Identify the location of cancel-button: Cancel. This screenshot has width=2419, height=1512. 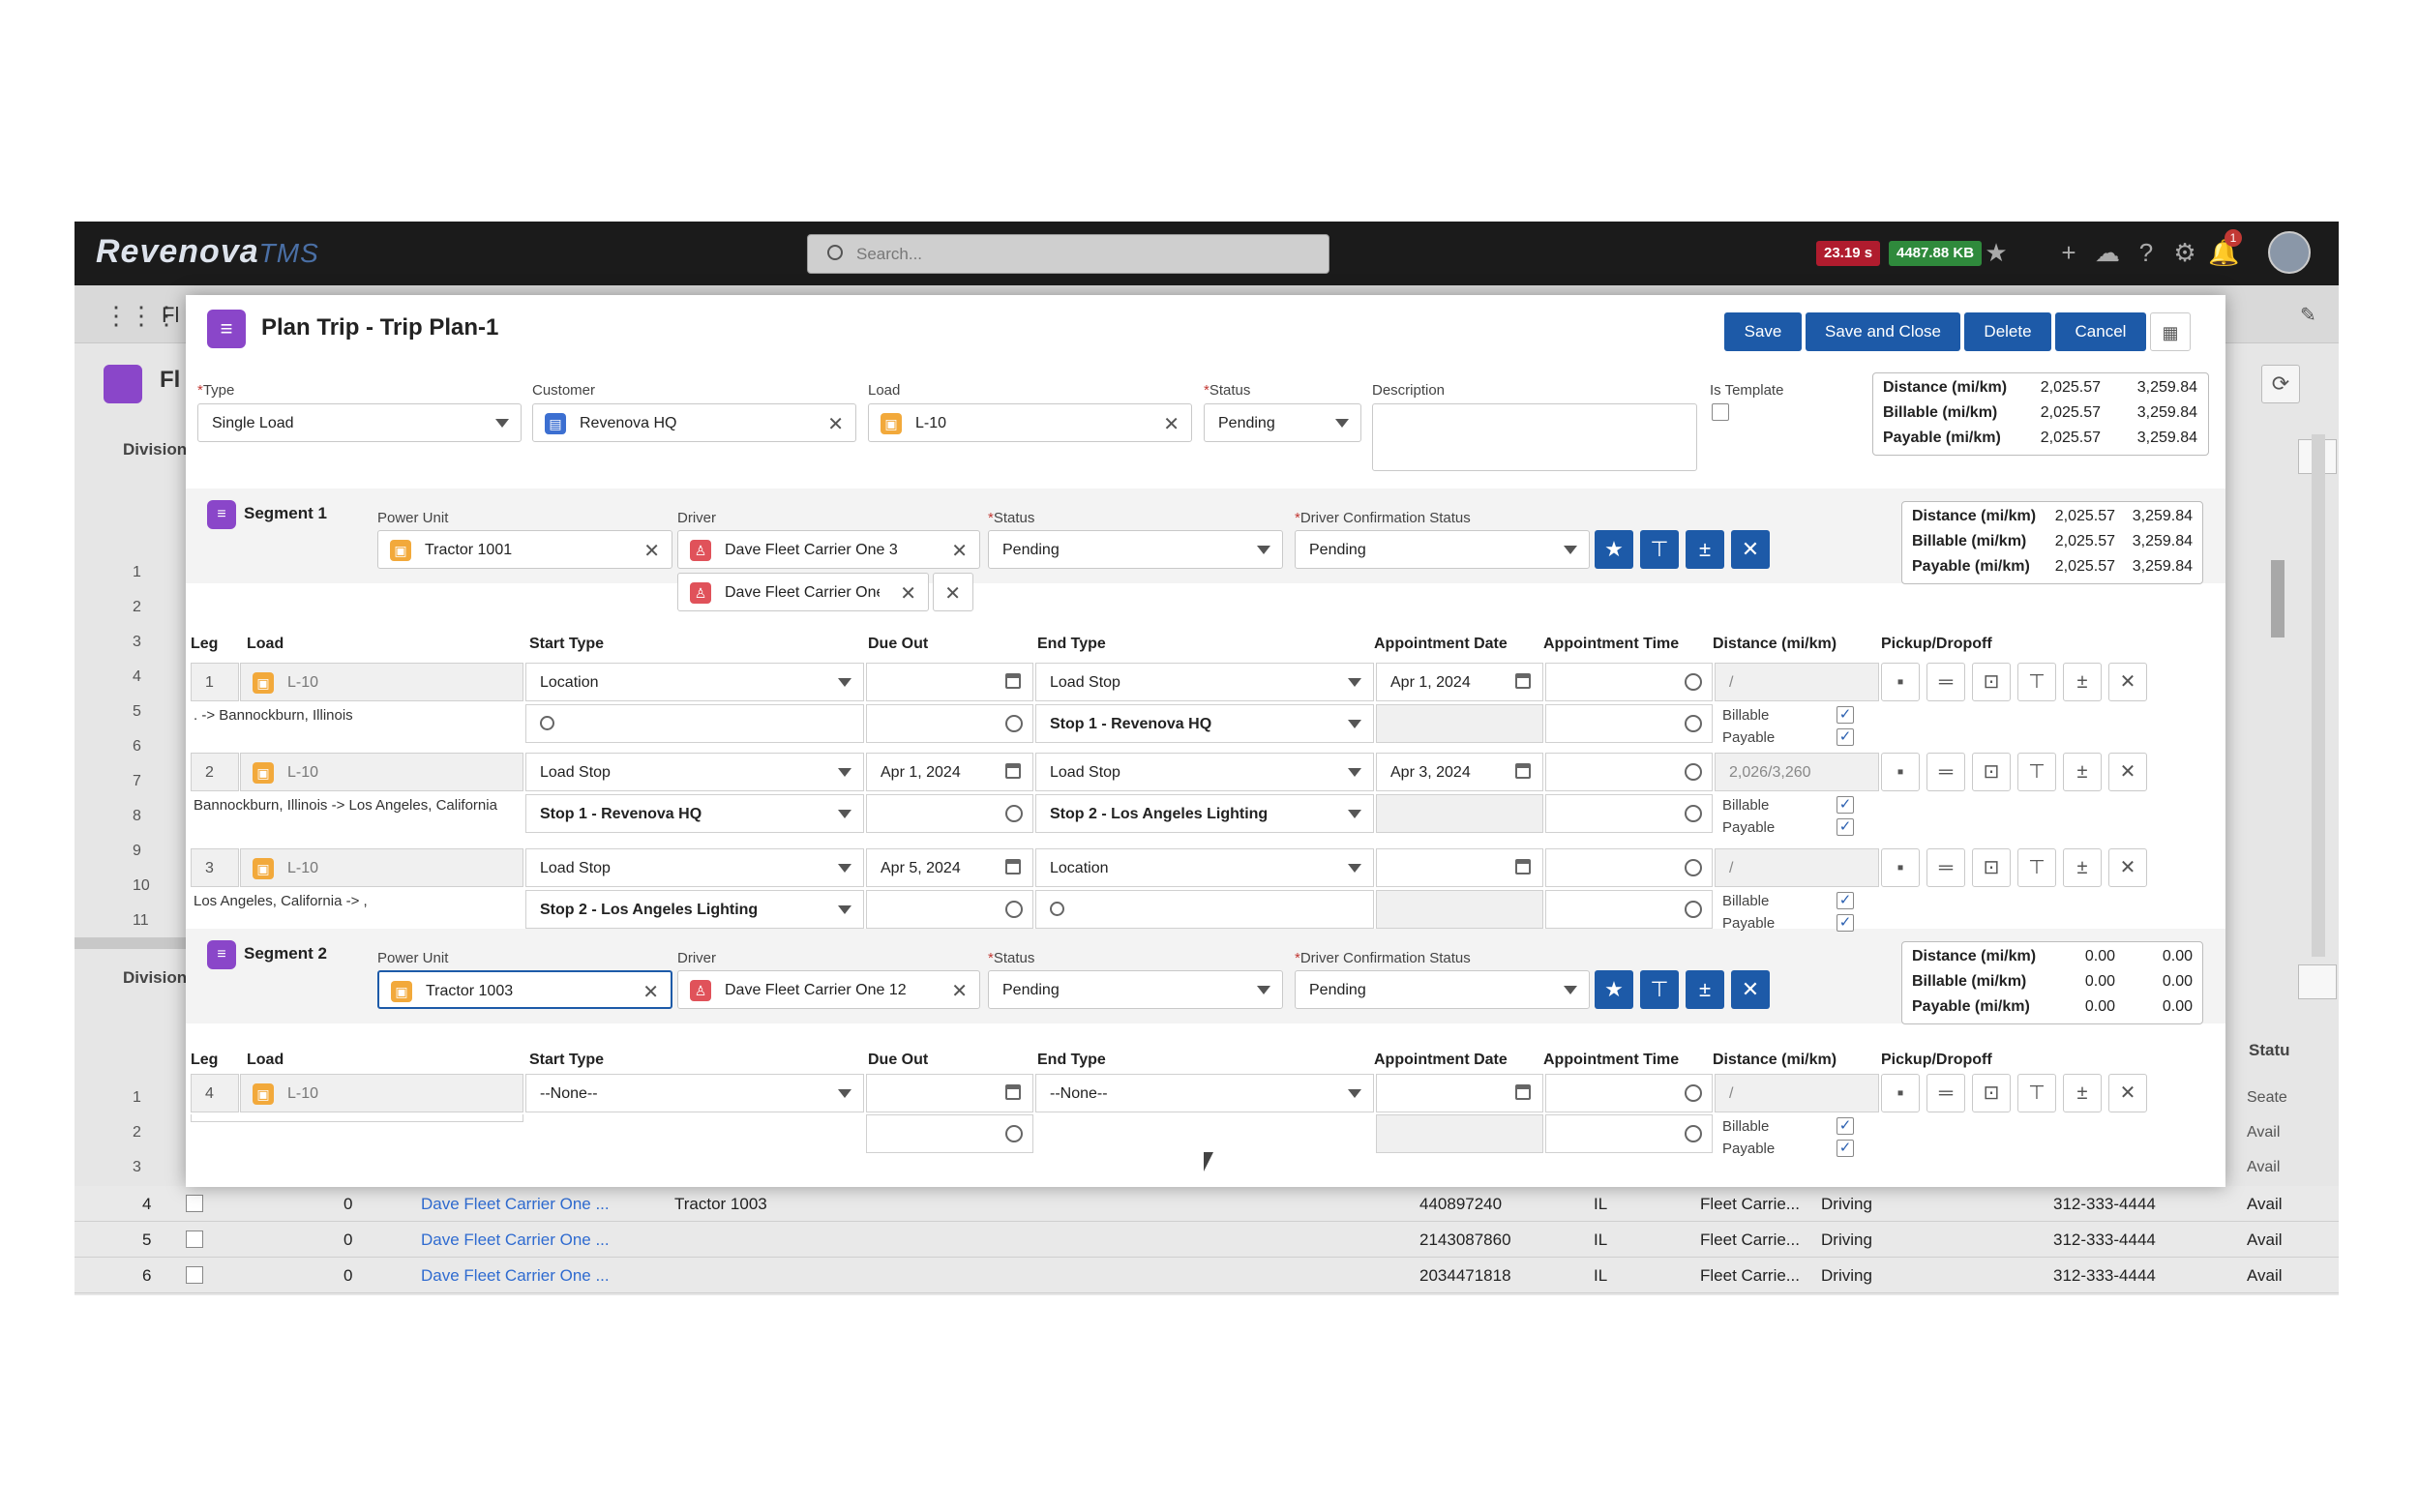
(2100, 331).